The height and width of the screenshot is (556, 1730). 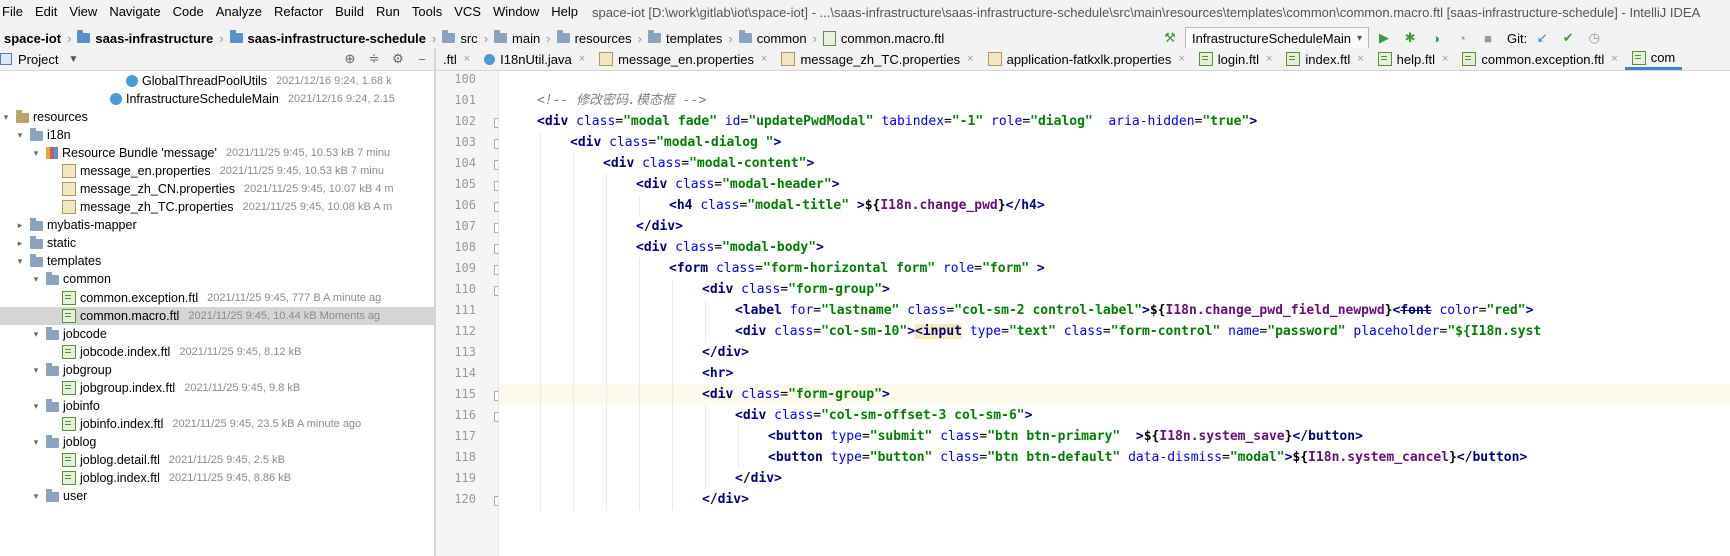 What do you see at coordinates (1568, 38) in the screenshot?
I see `git-commit-icon: ✔` at bounding box center [1568, 38].